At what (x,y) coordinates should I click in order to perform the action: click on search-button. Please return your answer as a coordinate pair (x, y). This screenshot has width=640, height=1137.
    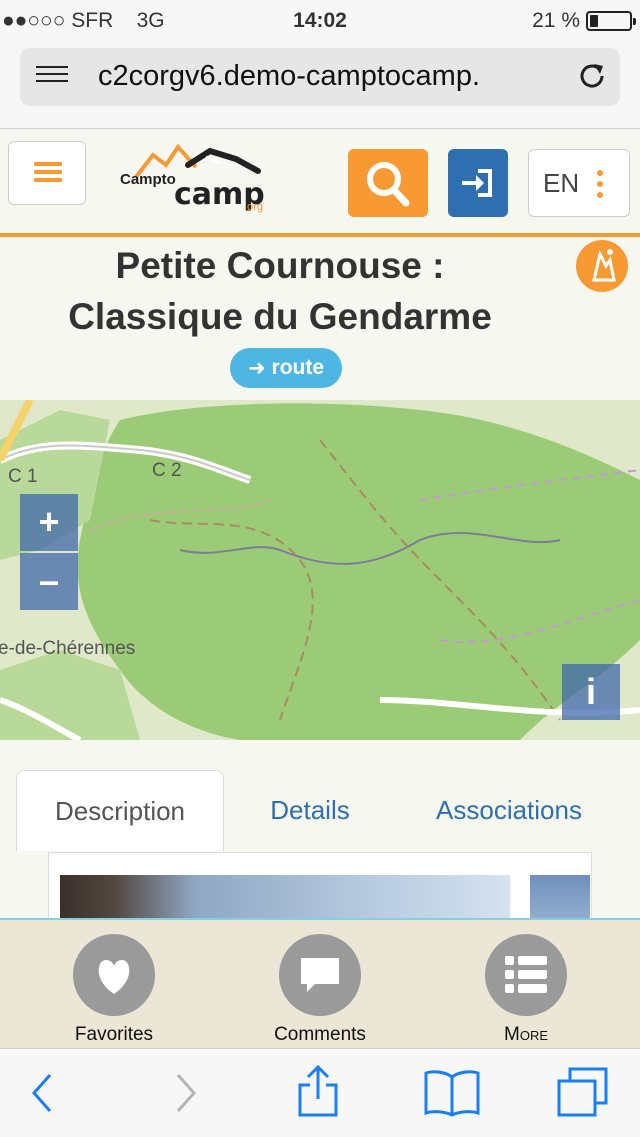
    Looking at the image, I should click on (388, 183).